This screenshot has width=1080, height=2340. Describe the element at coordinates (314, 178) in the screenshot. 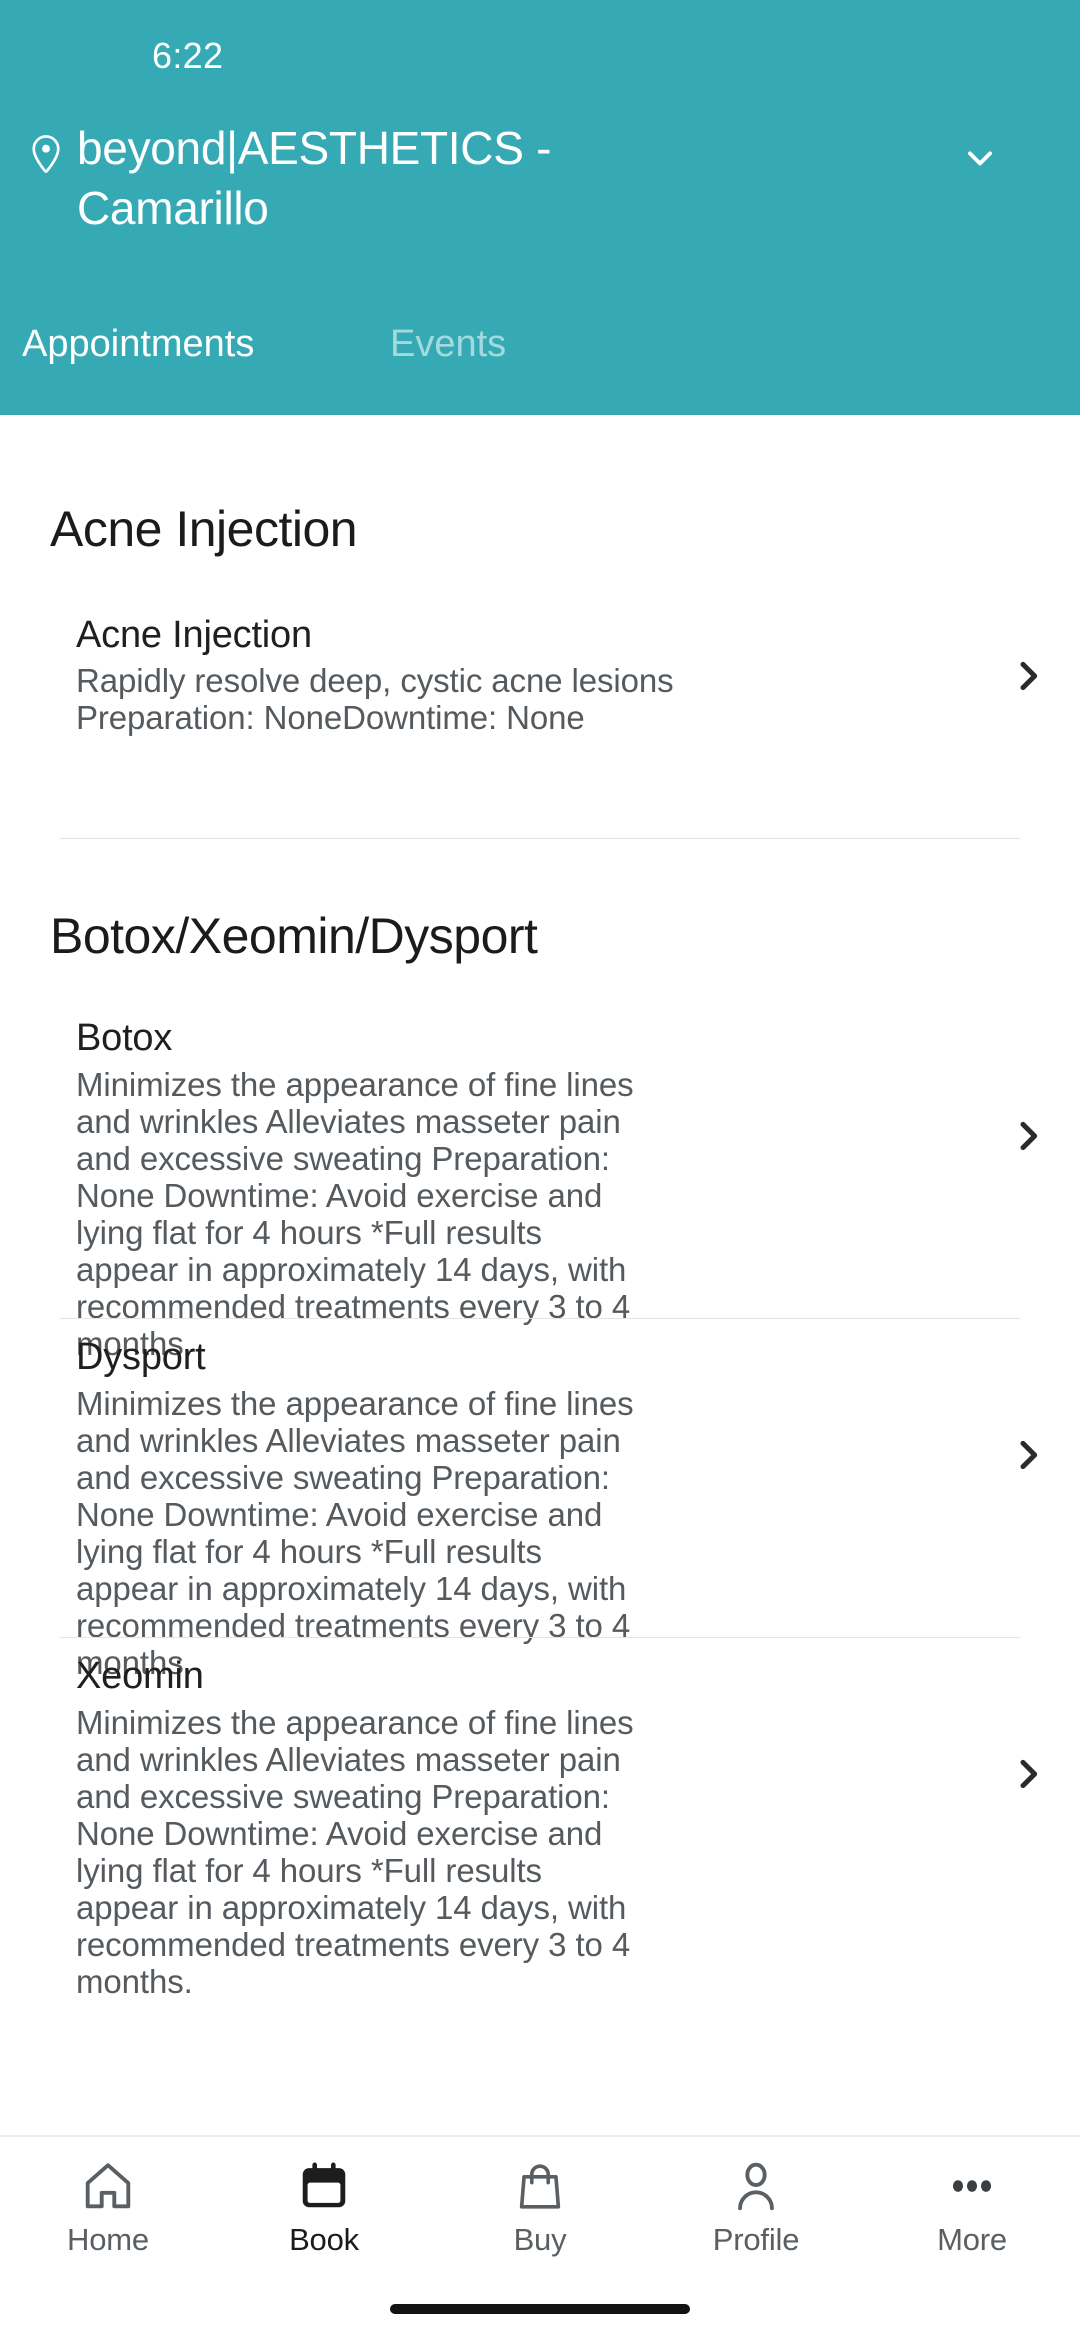

I see `salon-name: beyond|AESTHETICS - Camarillo` at that location.